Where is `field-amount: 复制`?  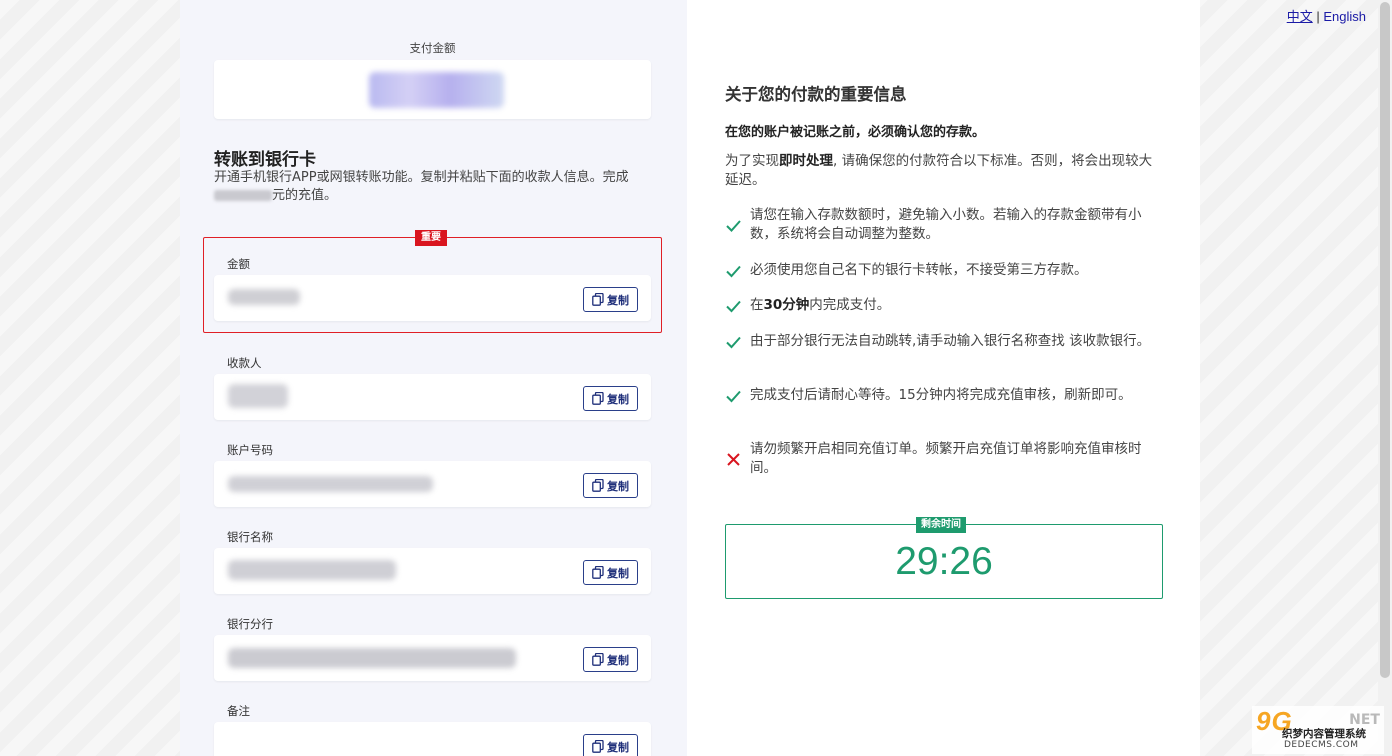 field-amount: 复制 is located at coordinates (432, 298).